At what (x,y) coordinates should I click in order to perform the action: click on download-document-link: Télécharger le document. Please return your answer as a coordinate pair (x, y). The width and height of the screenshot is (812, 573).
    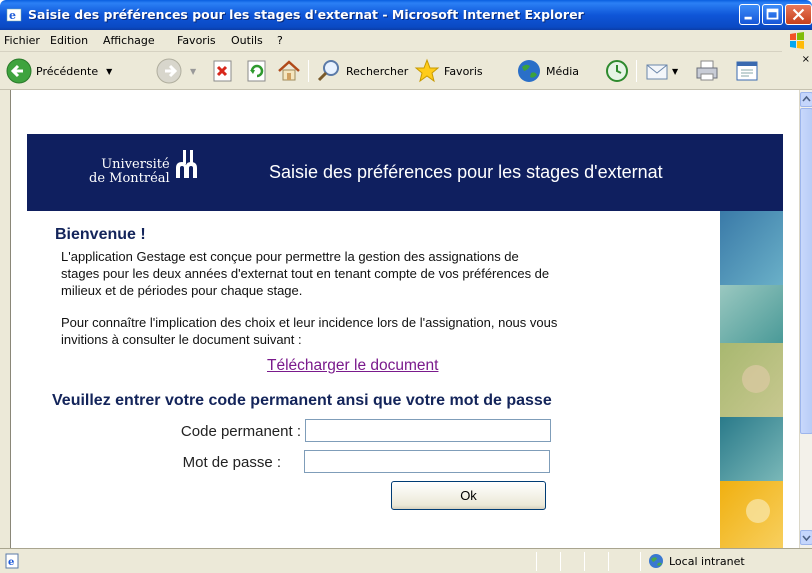
    Looking at the image, I should click on (352, 366).